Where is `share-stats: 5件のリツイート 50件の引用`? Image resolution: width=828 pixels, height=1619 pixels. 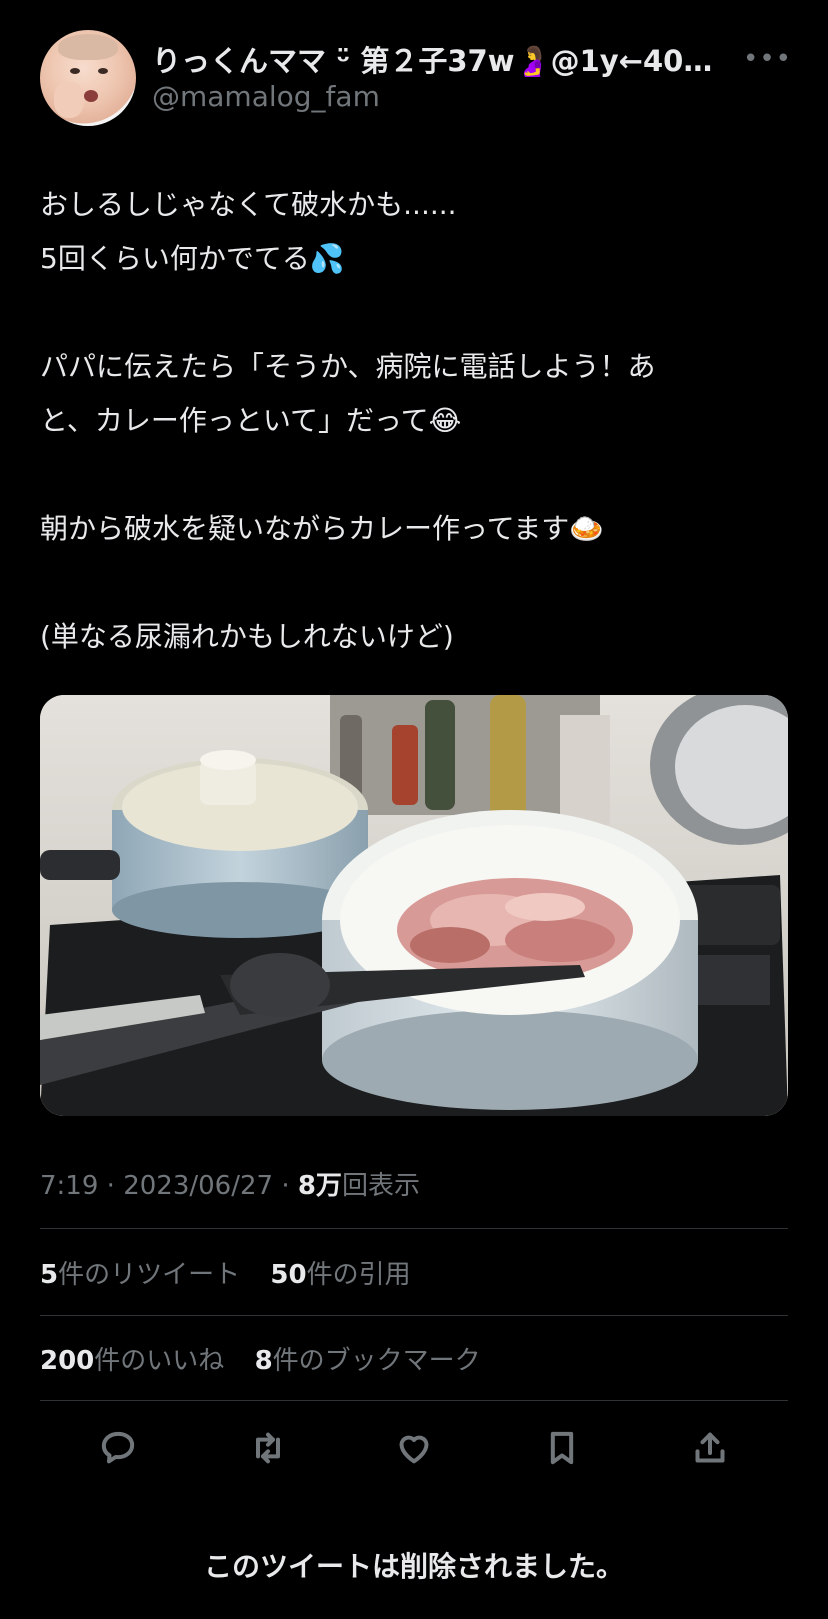 share-stats: 5件のリツイート 50件の引用 is located at coordinates (236, 1272).